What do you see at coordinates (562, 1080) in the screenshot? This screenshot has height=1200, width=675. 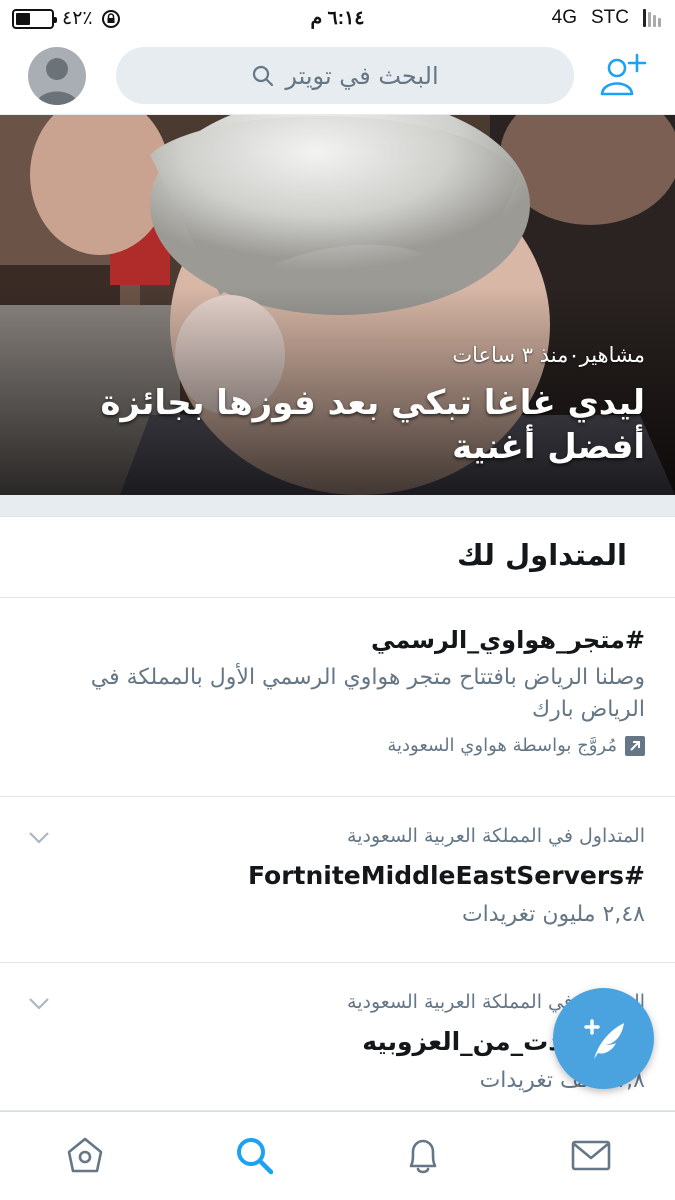 I see `trend-tweet-count: ١١,٨ ألف تغريدات` at bounding box center [562, 1080].